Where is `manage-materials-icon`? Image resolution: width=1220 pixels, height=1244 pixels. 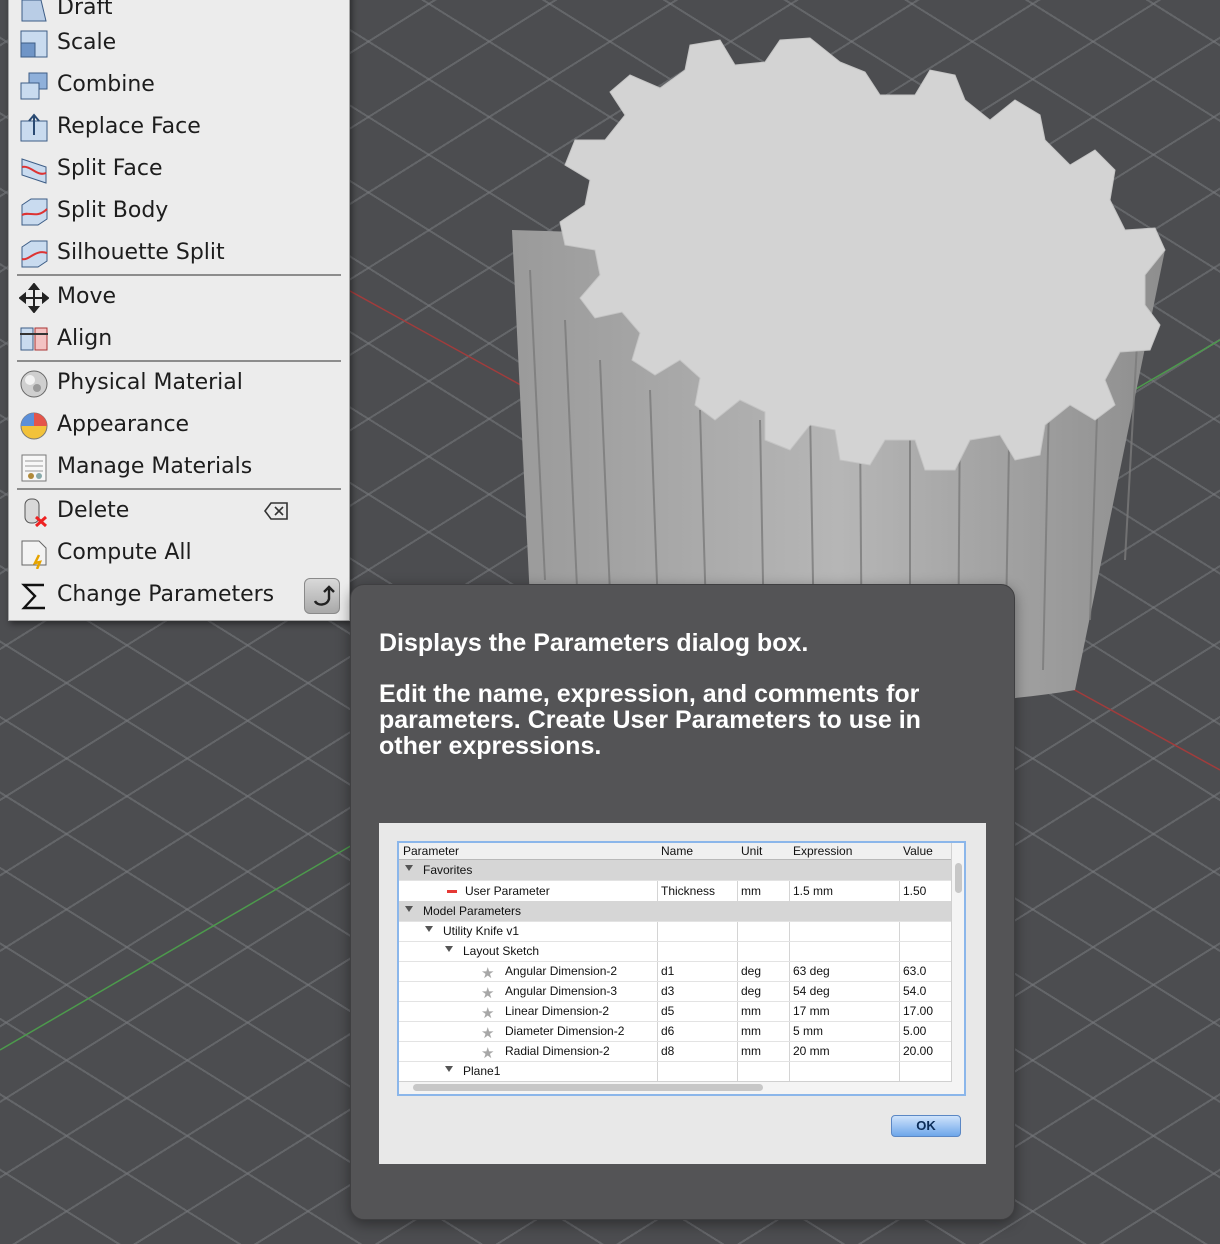
manage-materials-icon is located at coordinates (34, 468).